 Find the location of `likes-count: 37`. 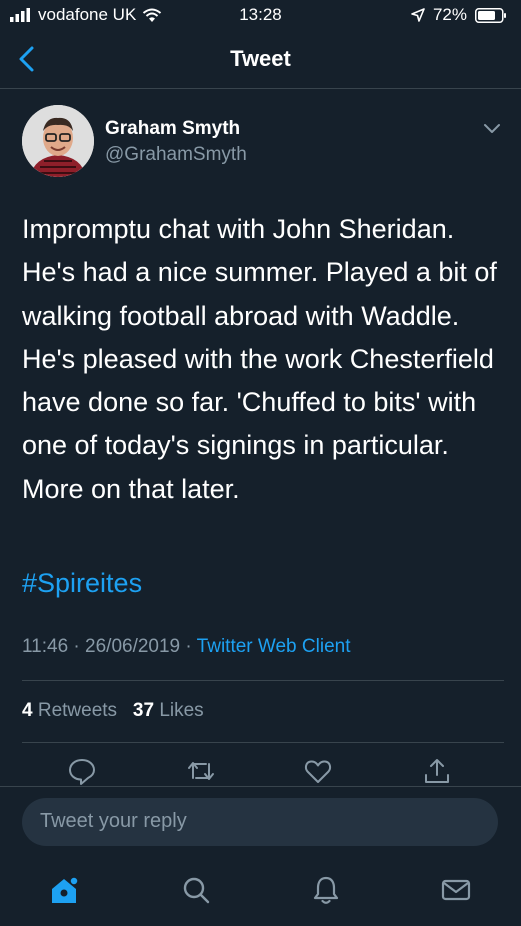

likes-count: 37 is located at coordinates (143, 710).